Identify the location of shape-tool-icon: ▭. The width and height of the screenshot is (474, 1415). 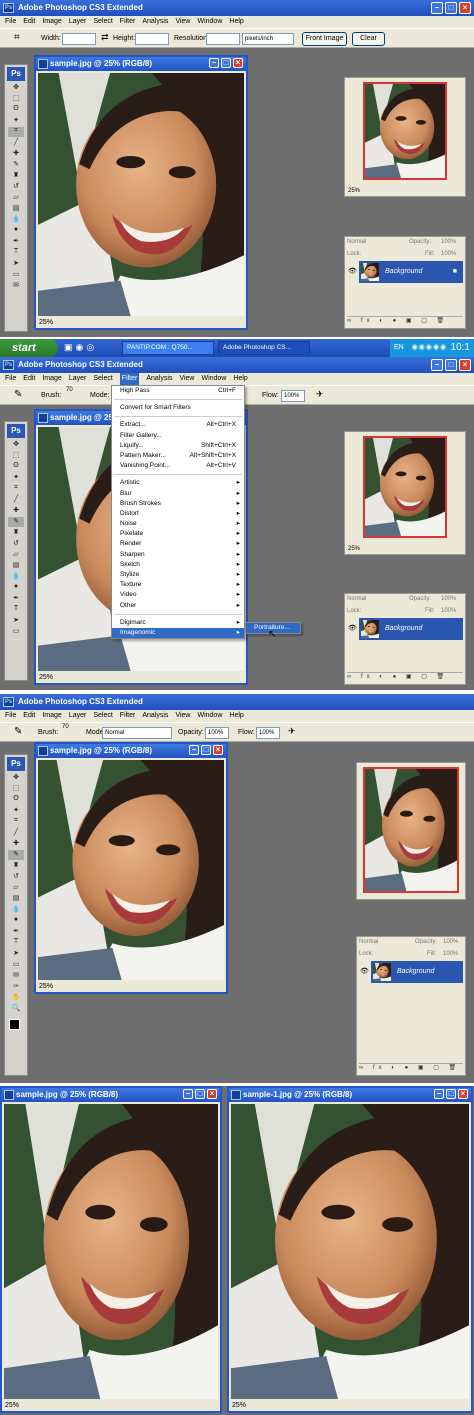
(16, 632).